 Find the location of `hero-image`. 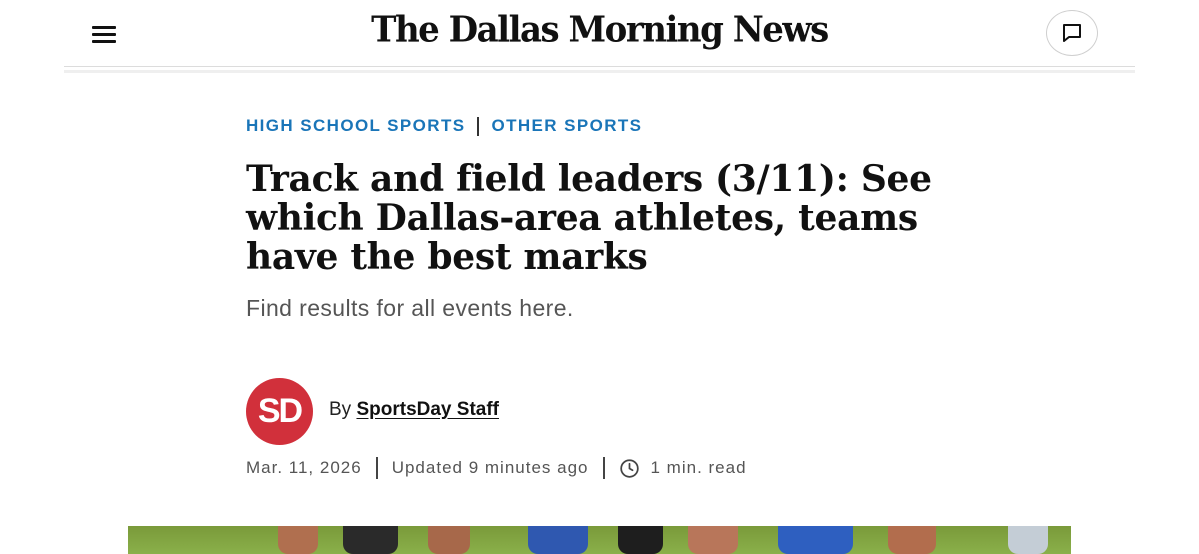

hero-image is located at coordinates (599, 540).